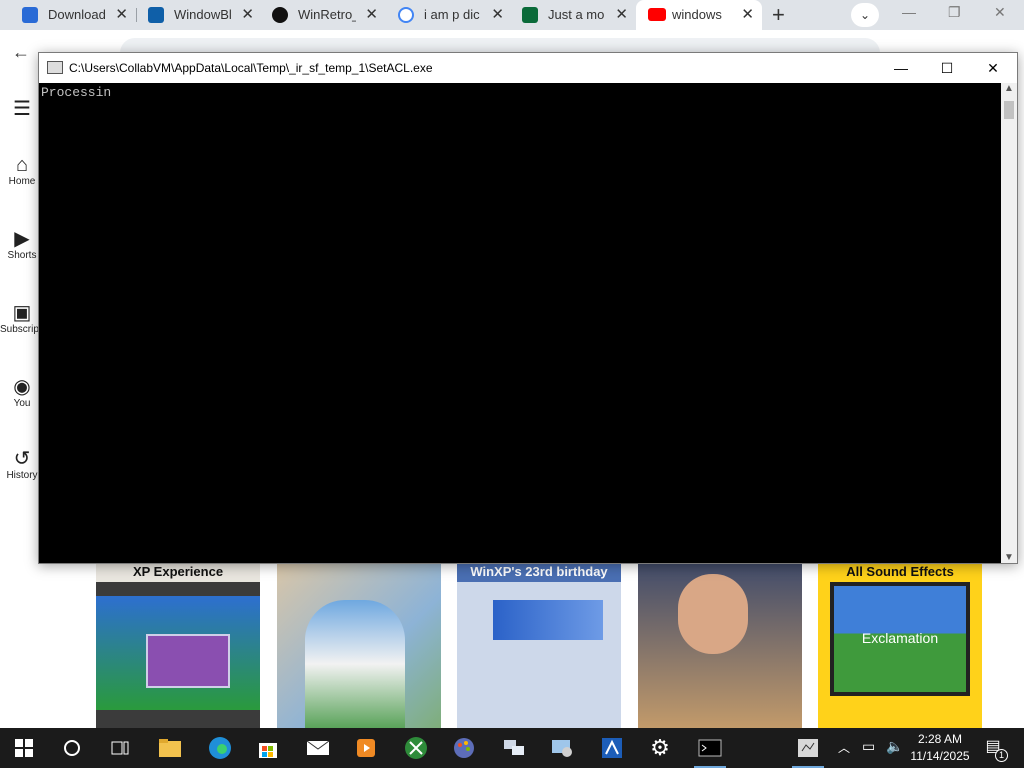 This screenshot has width=1024, height=768. Describe the element at coordinates (900, 571) in the screenshot. I see `thumbnail-caption: All Sound Effects` at that location.